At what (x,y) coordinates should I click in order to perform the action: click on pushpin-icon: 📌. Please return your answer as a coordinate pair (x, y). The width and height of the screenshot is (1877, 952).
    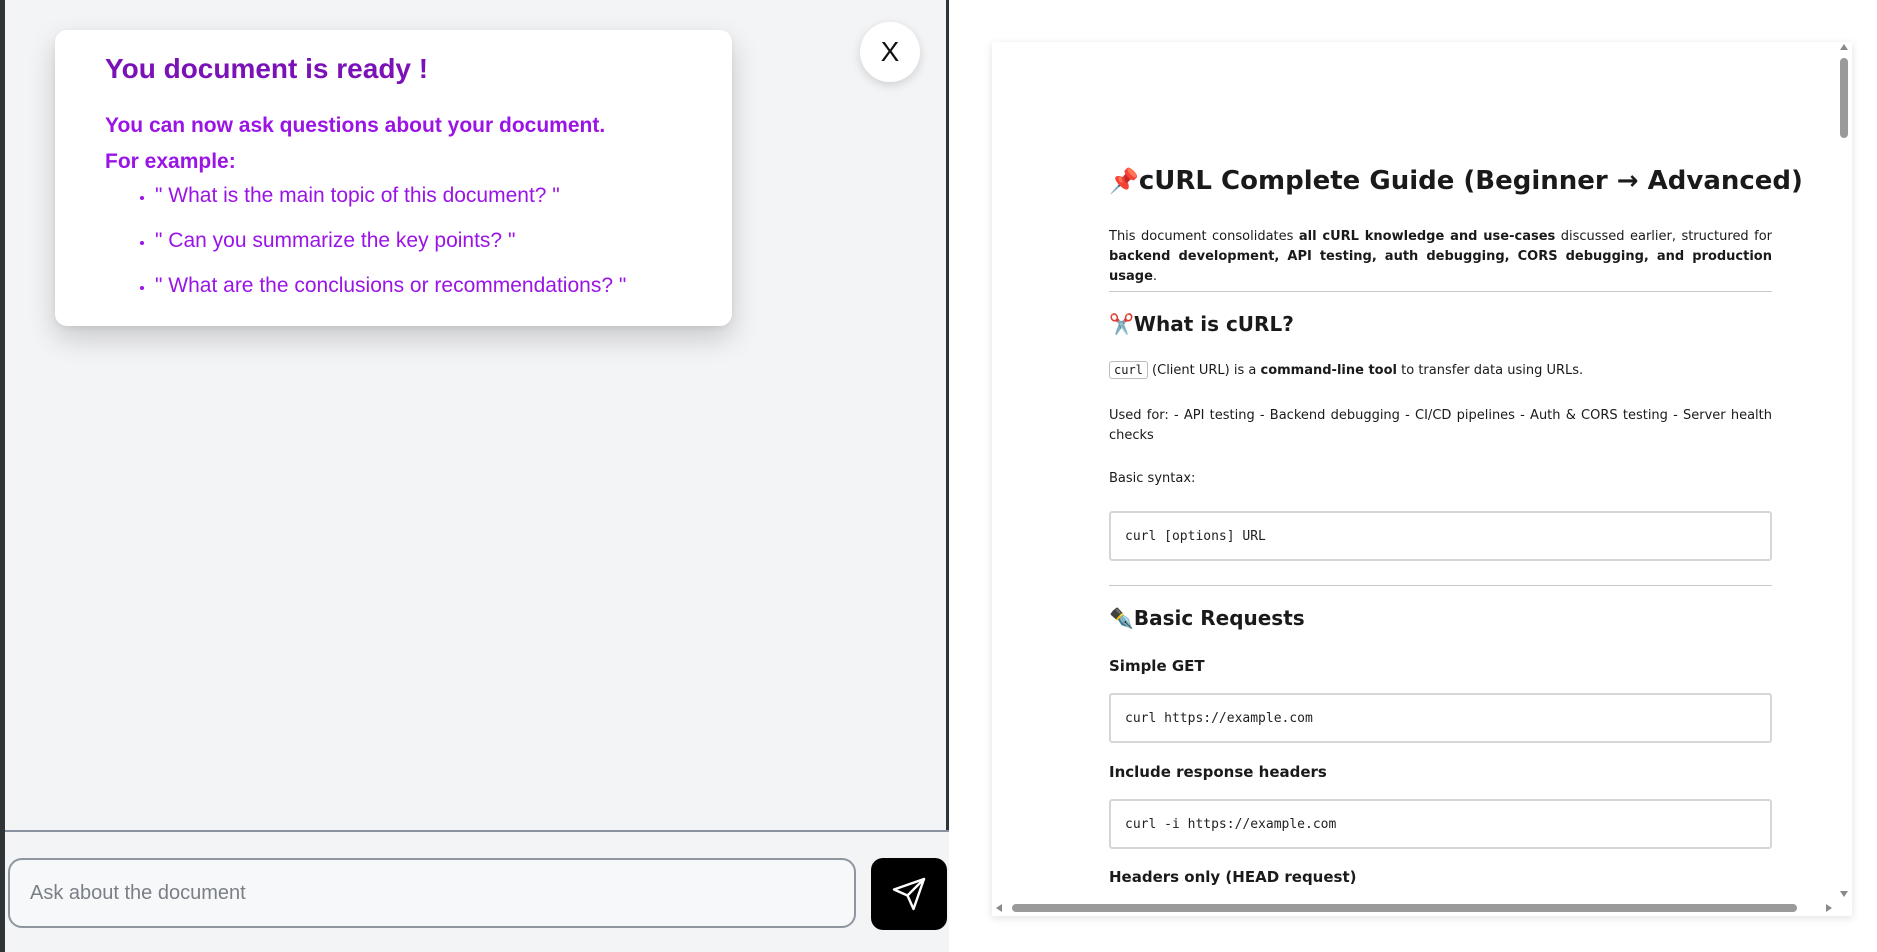
    Looking at the image, I should click on (1124, 181).